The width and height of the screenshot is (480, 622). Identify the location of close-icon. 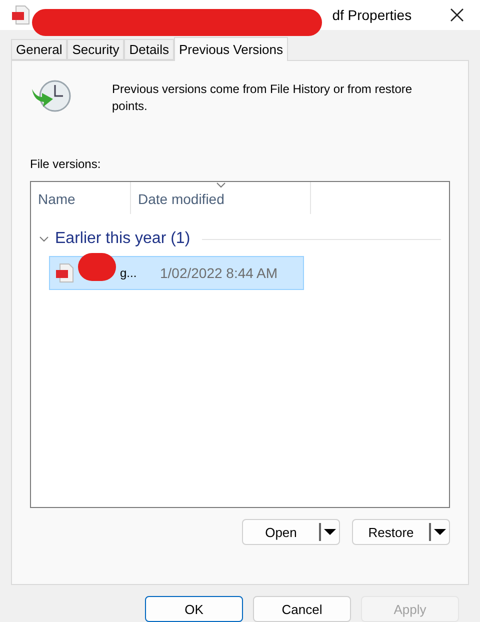
(457, 15).